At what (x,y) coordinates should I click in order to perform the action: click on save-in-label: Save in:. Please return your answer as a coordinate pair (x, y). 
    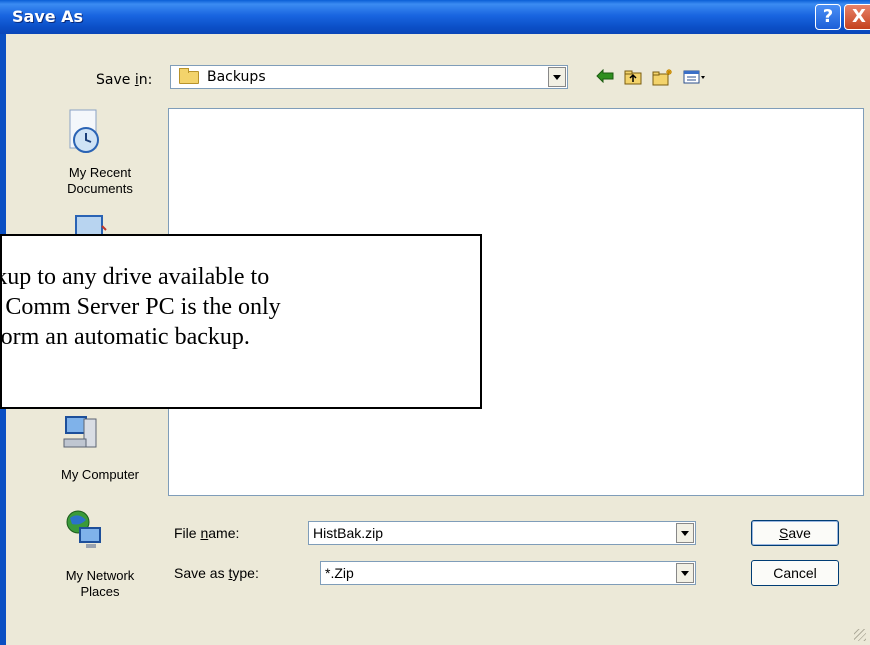
    Looking at the image, I should click on (124, 80).